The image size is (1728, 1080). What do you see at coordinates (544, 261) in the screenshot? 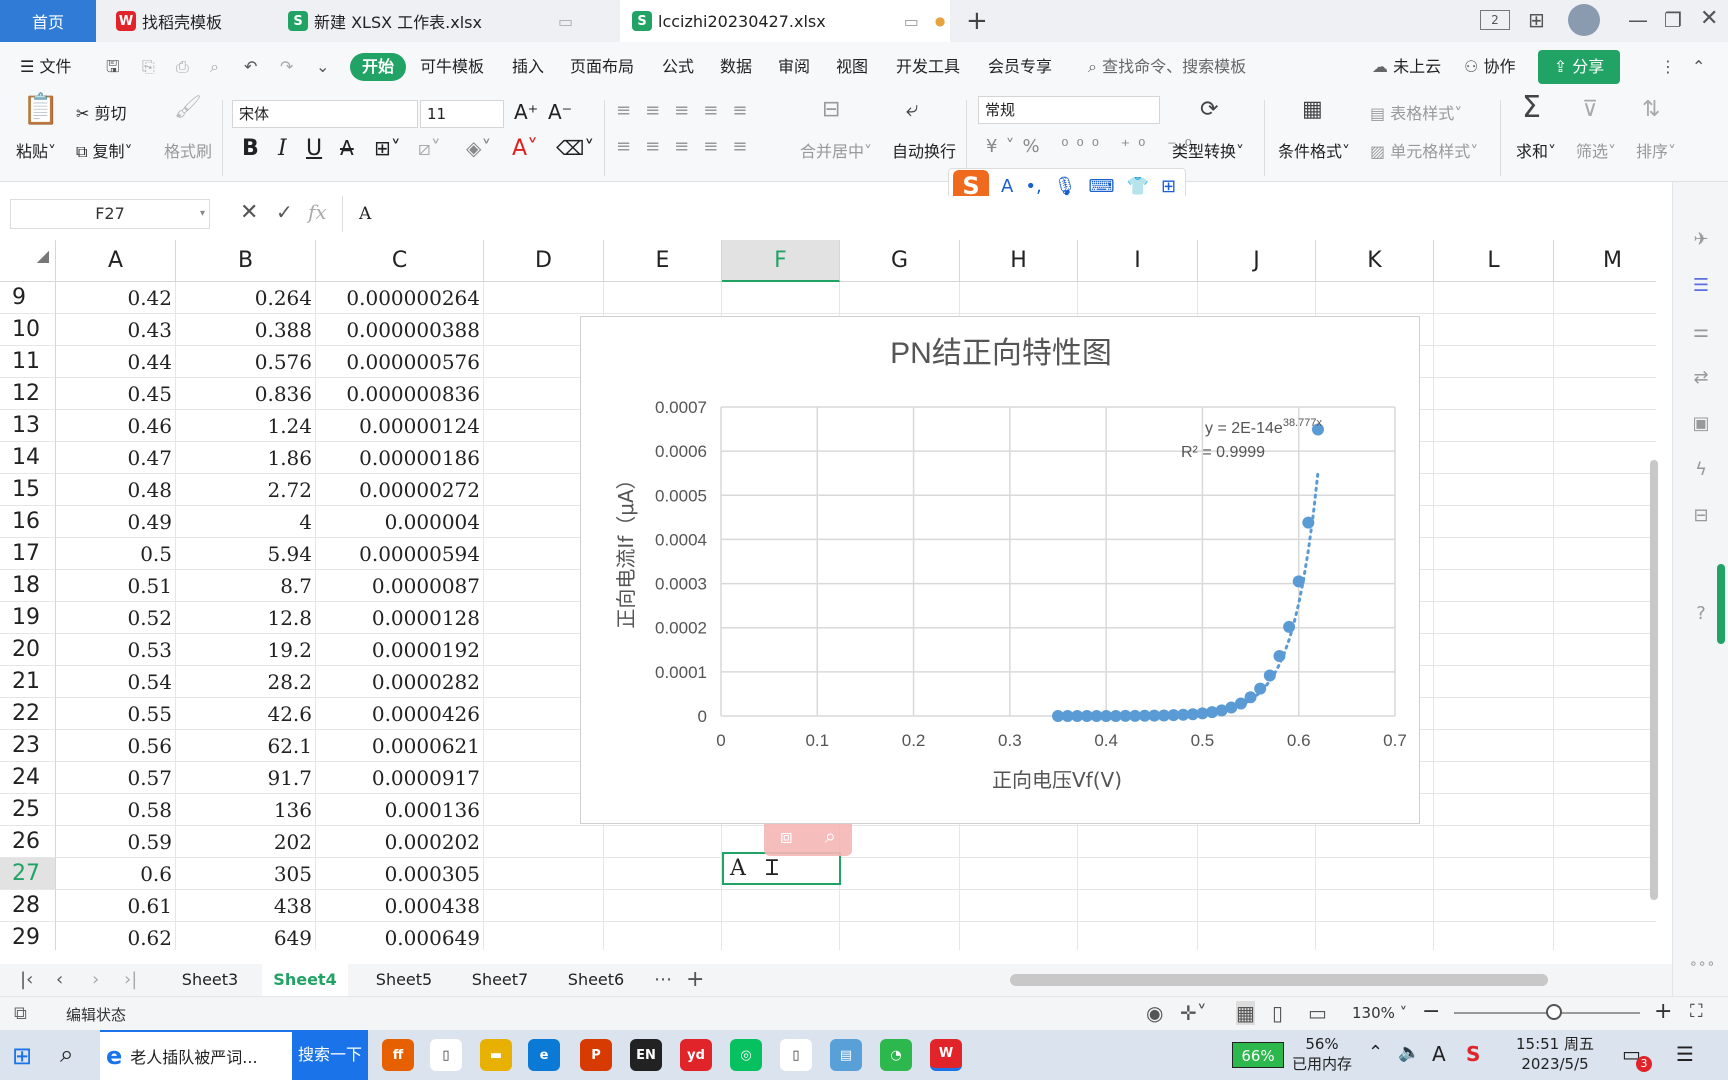
I see `column-header: D` at bounding box center [544, 261].